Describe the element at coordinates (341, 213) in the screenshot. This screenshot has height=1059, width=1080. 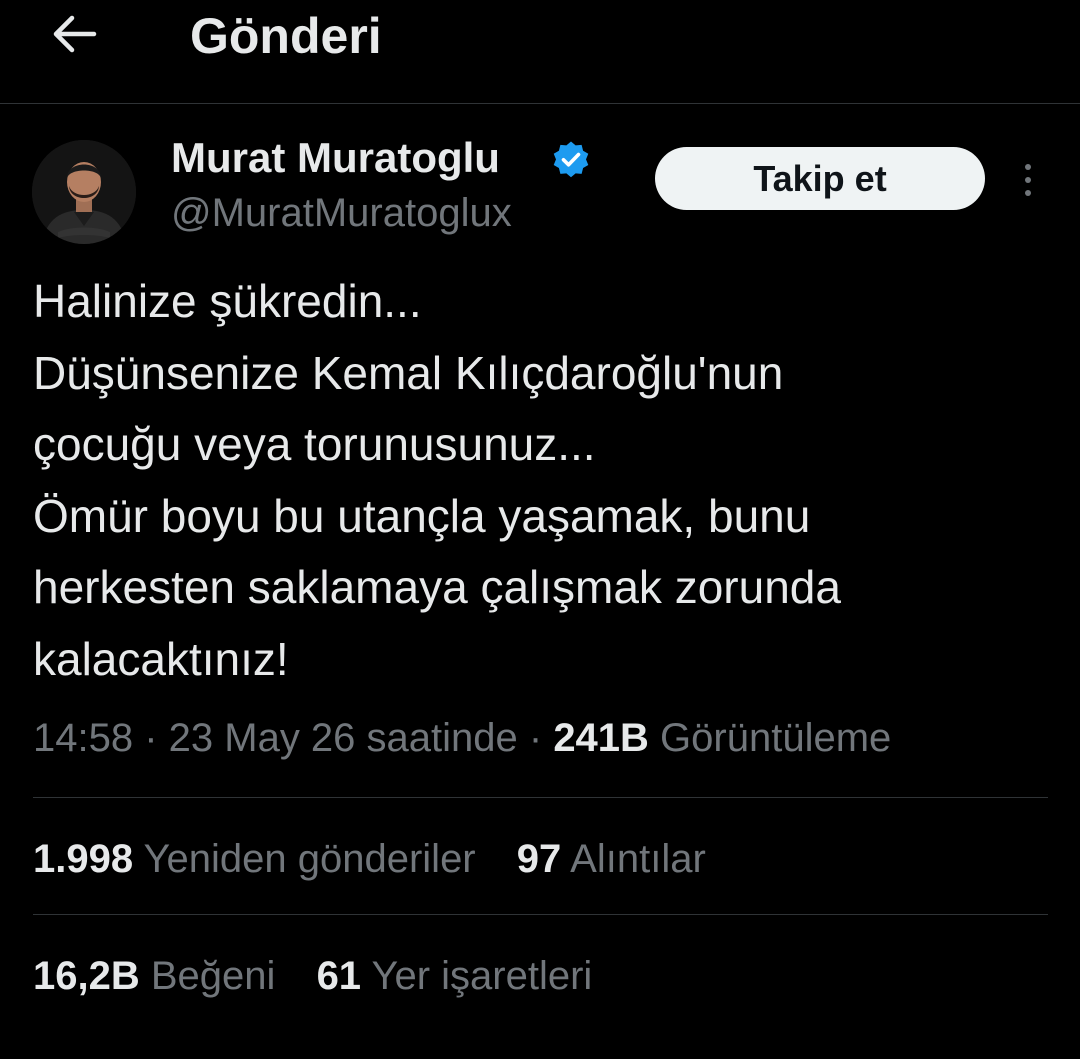
I see `author-handle: @MuratMuratoglux` at that location.